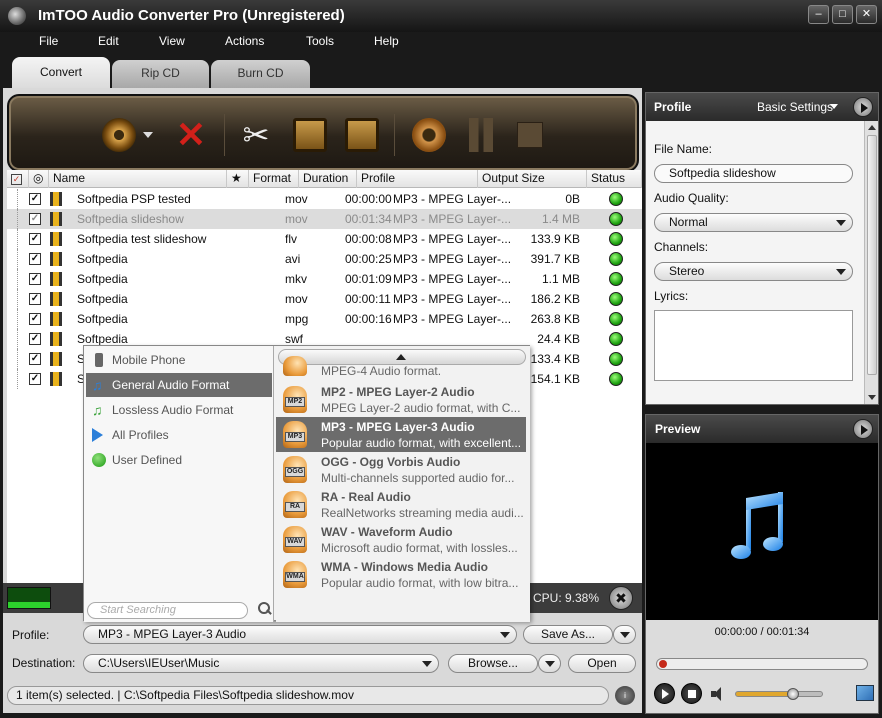  Describe the element at coordinates (39, 179) in the screenshot. I see `disc-column-icon: ◎` at that location.